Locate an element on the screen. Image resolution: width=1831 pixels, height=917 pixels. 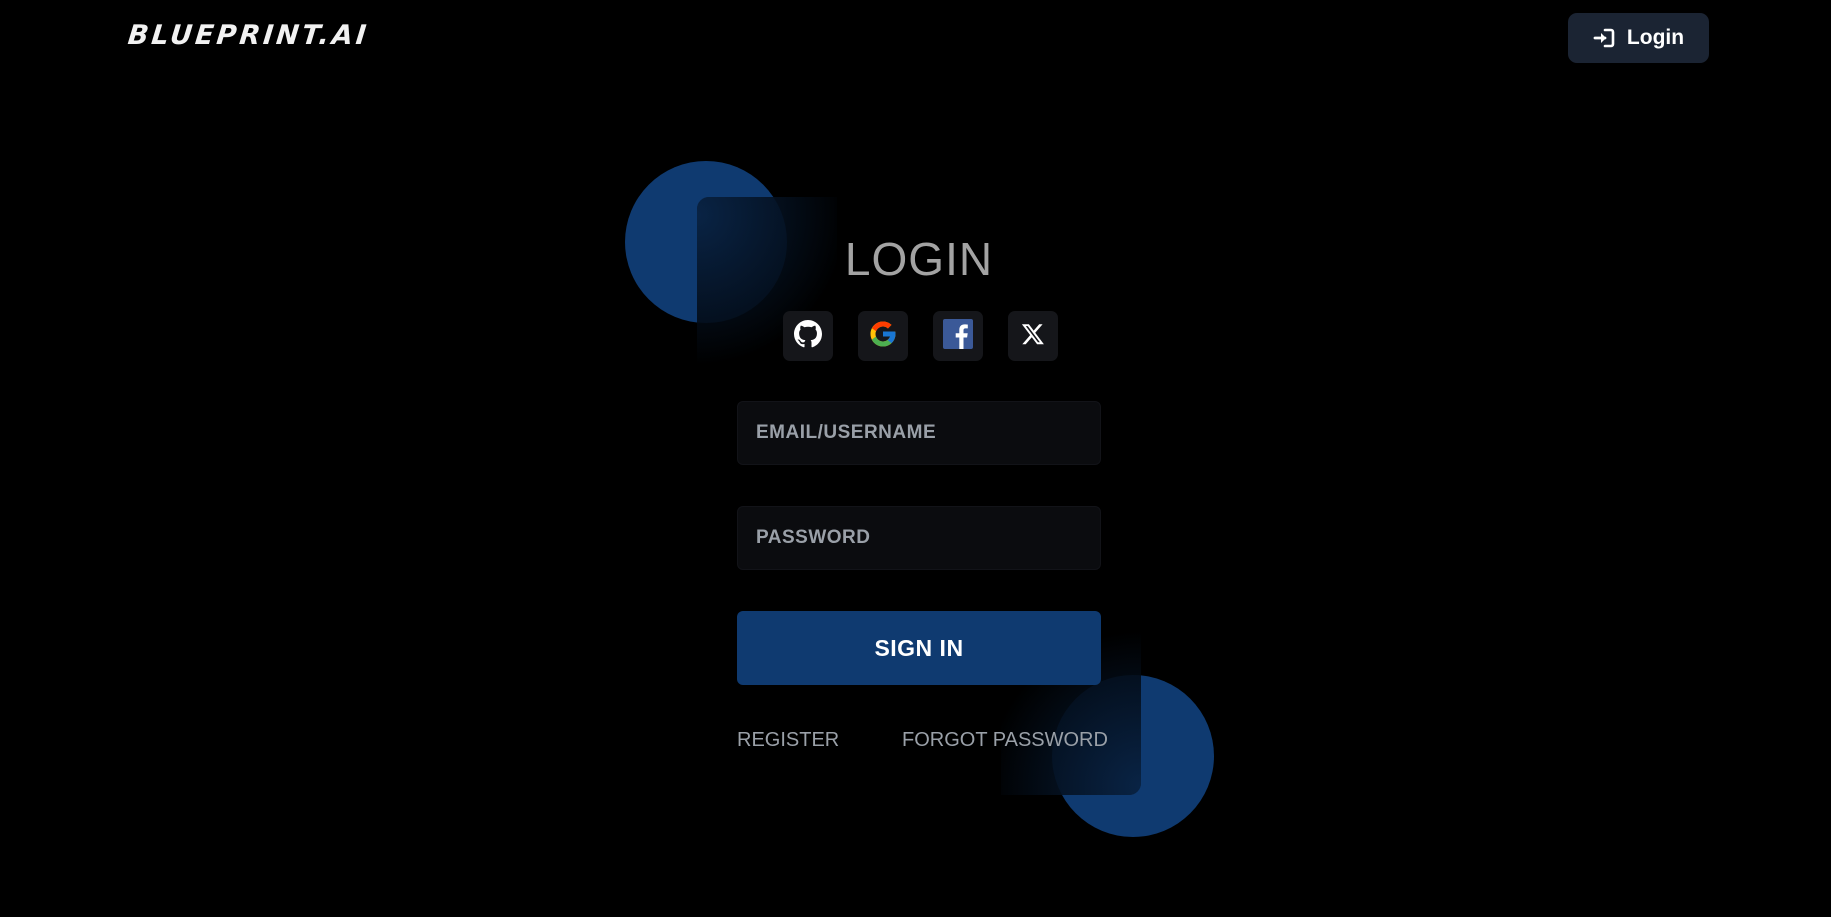
sign-in-icon is located at coordinates (1604, 38).